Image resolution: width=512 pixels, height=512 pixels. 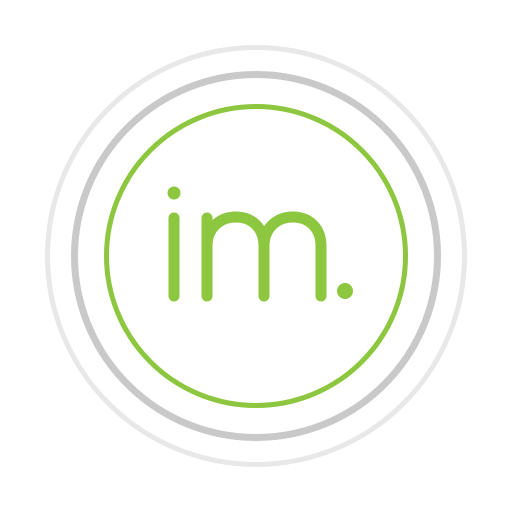 I want to click on im-logo-wordmark, so click(x=260, y=244).